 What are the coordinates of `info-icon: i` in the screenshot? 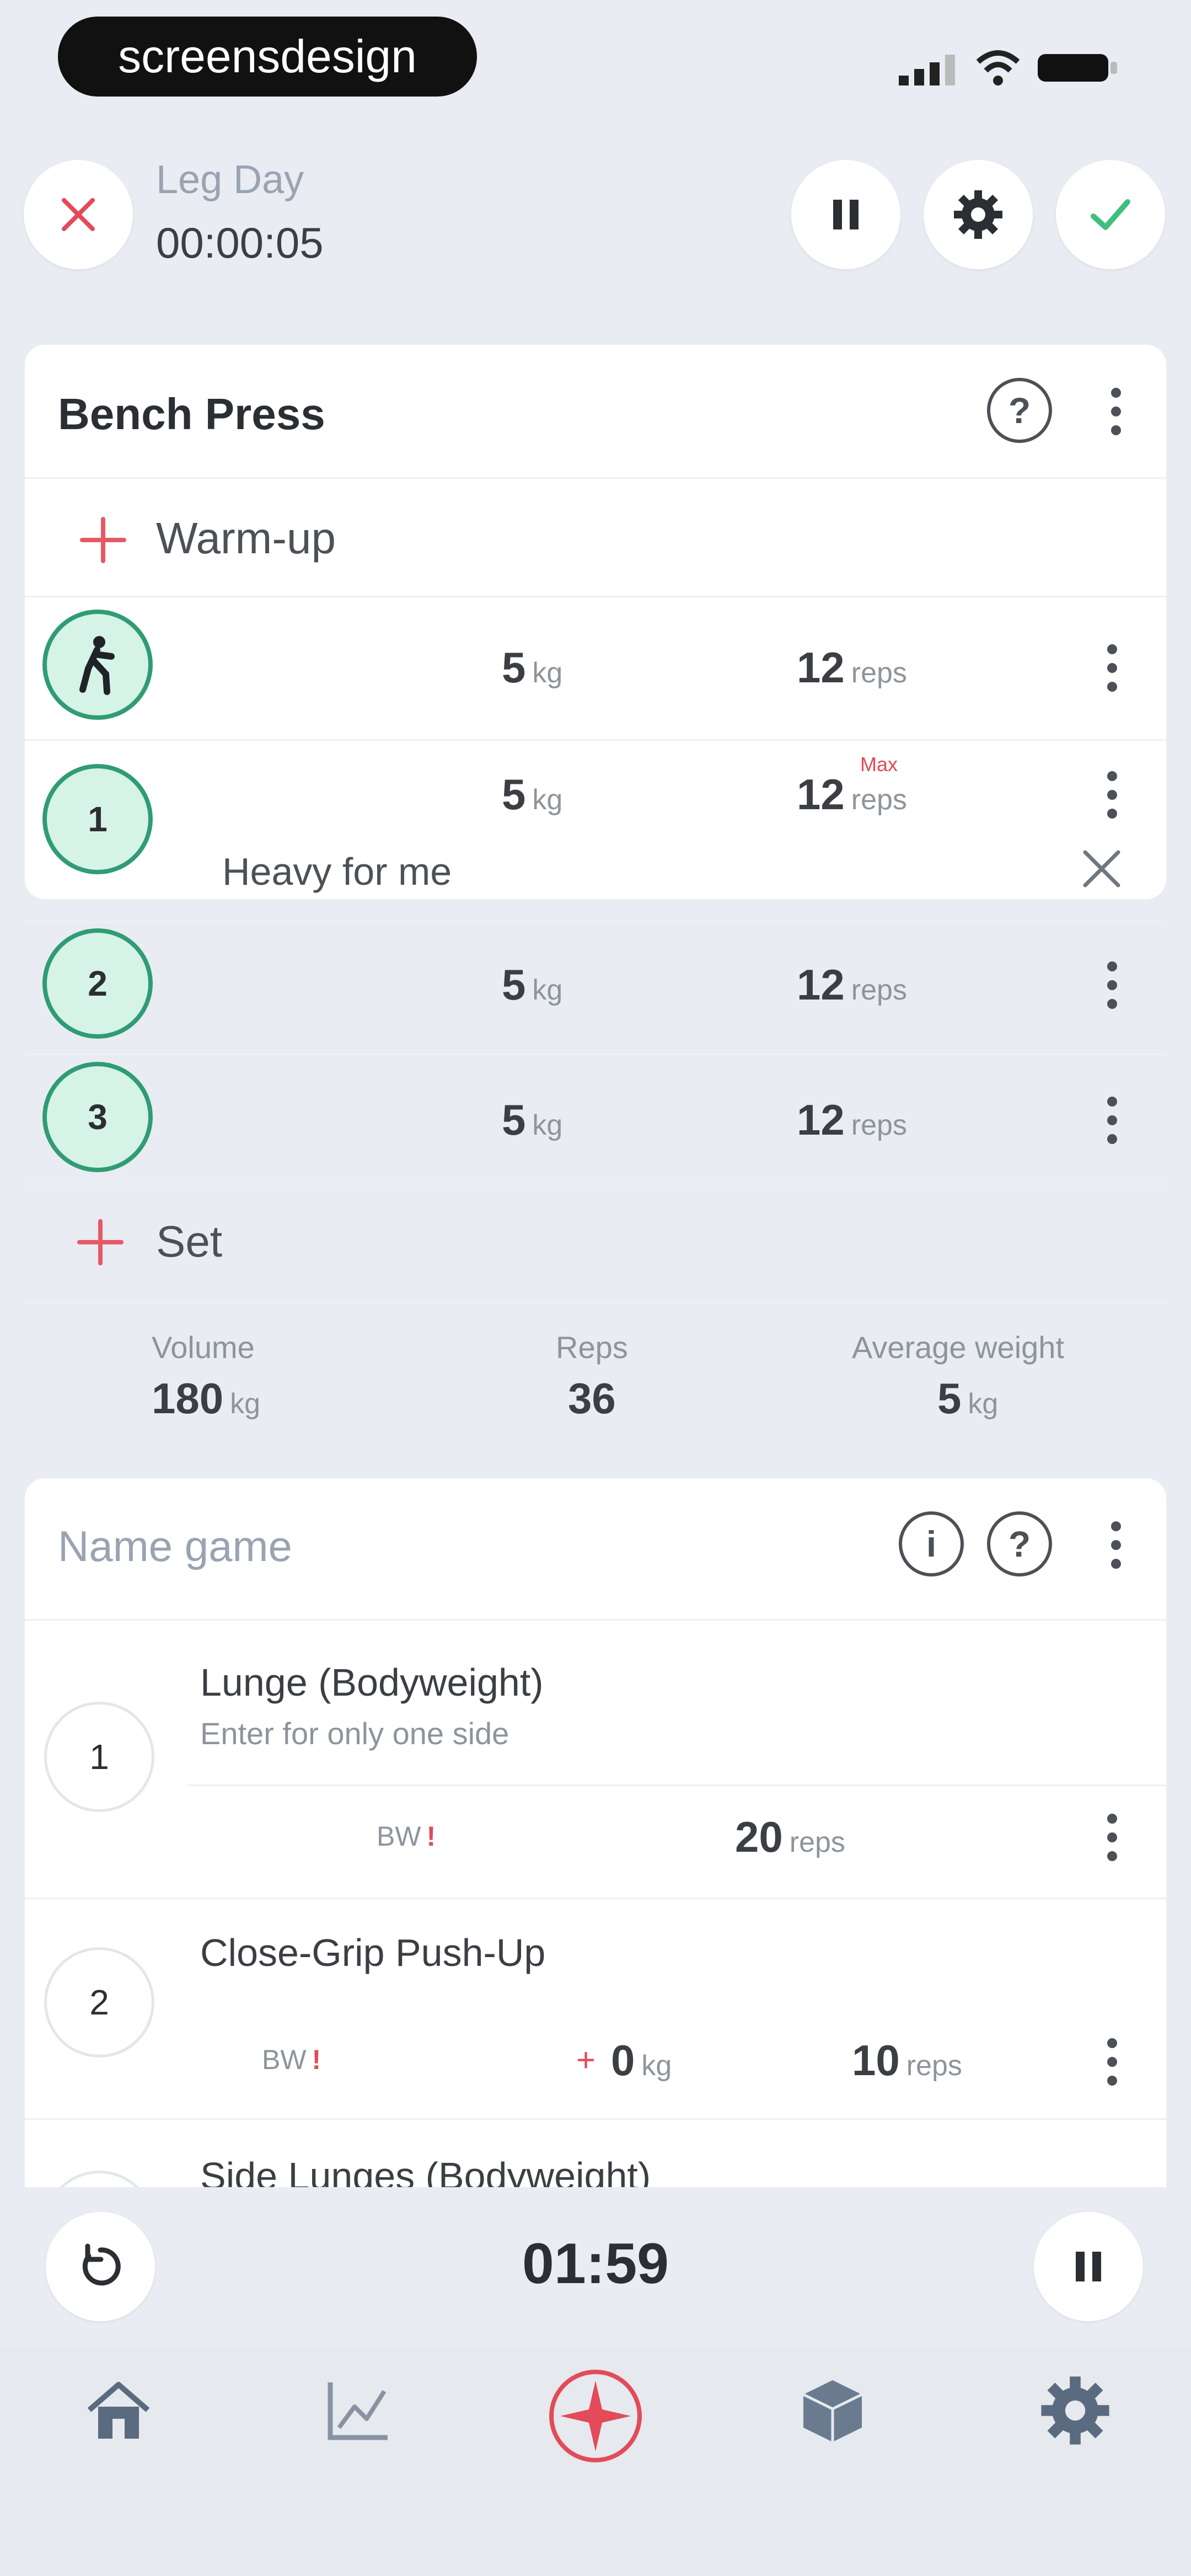 It's located at (931, 1543).